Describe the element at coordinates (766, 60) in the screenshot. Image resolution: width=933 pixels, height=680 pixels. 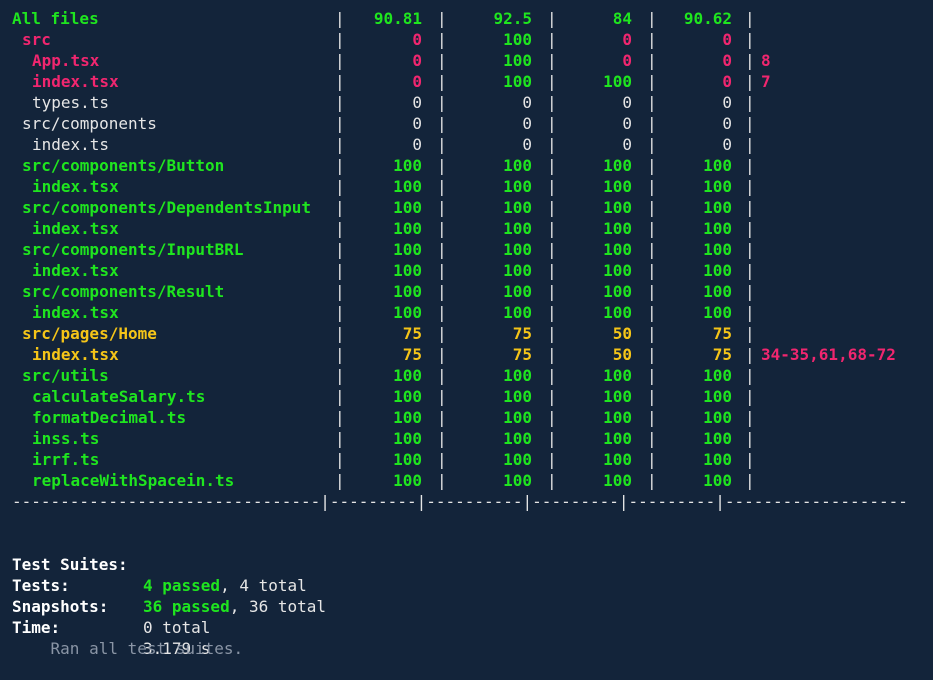
I see `uncovered-lines: 8` at that location.